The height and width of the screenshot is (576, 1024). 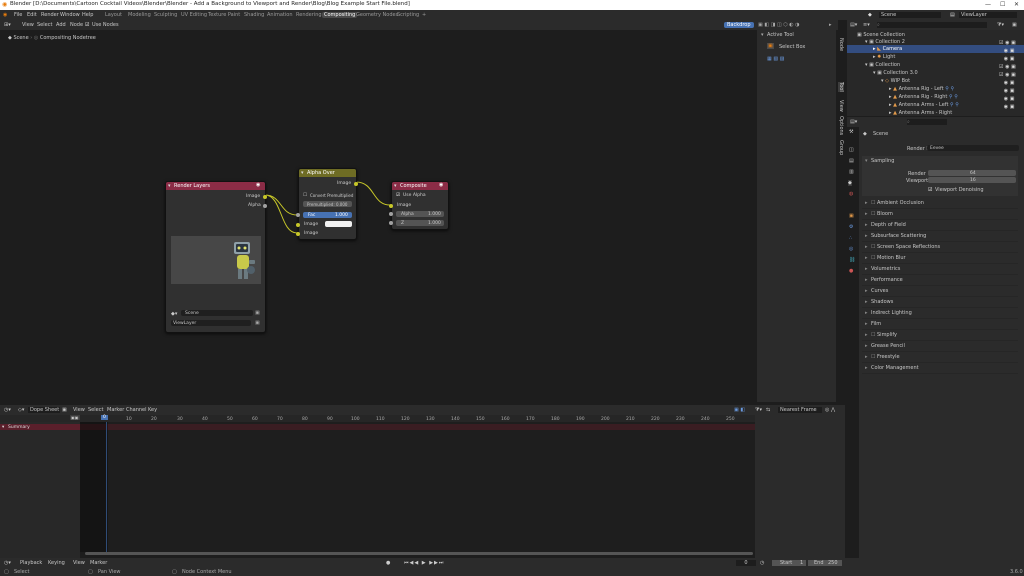 What do you see at coordinates (940, 269) in the screenshot?
I see `panel-volumetrics: ▸ Volumetrics` at bounding box center [940, 269].